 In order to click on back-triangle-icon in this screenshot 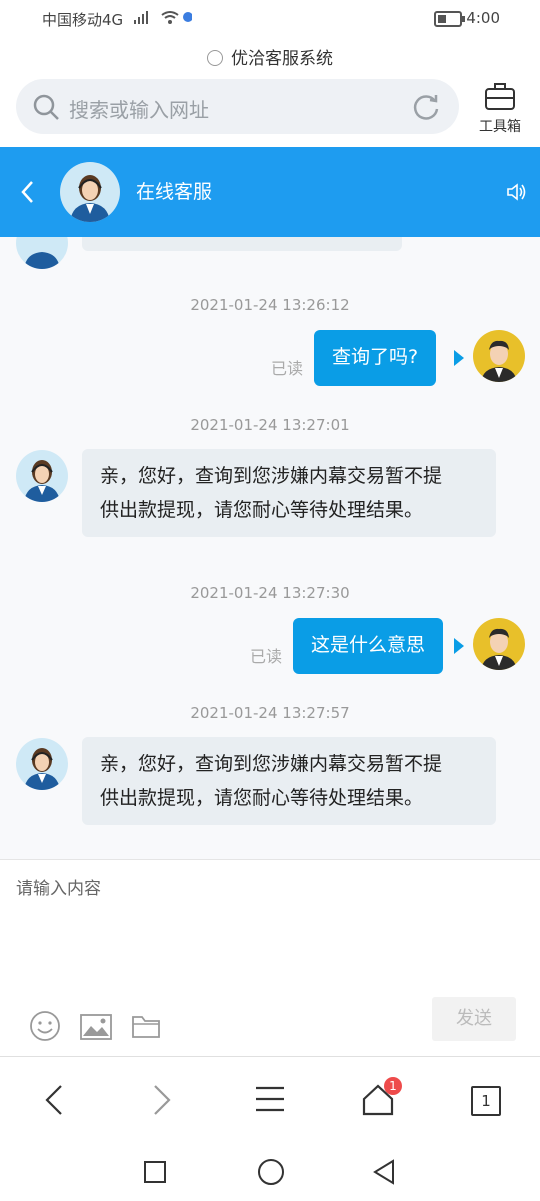, I will do `click(384, 1172)`.